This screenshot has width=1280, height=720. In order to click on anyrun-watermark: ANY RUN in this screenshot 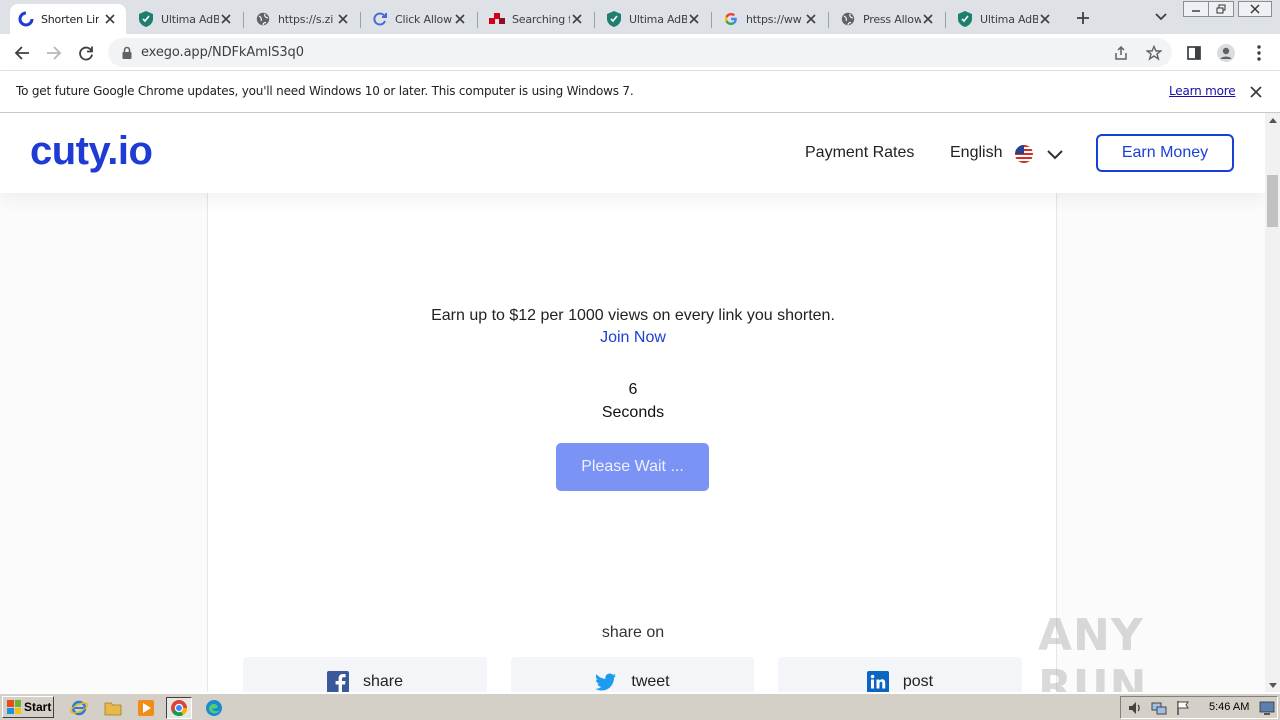, I will do `click(1093, 651)`.